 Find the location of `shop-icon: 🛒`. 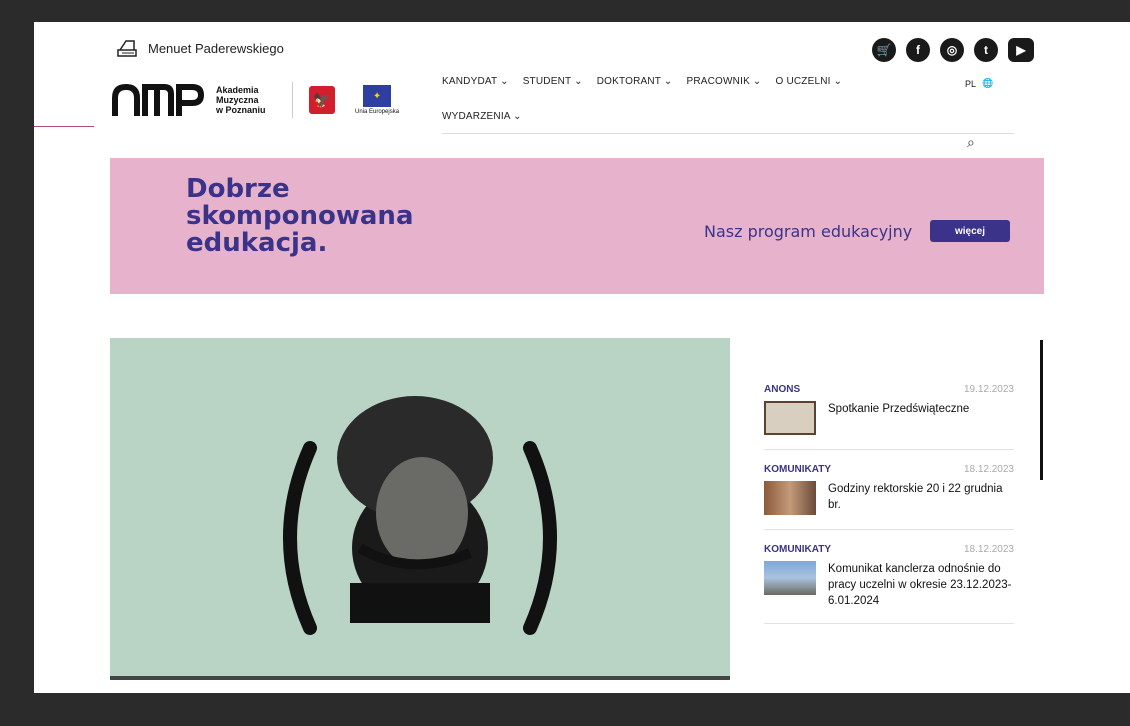

shop-icon: 🛒 is located at coordinates (884, 50).